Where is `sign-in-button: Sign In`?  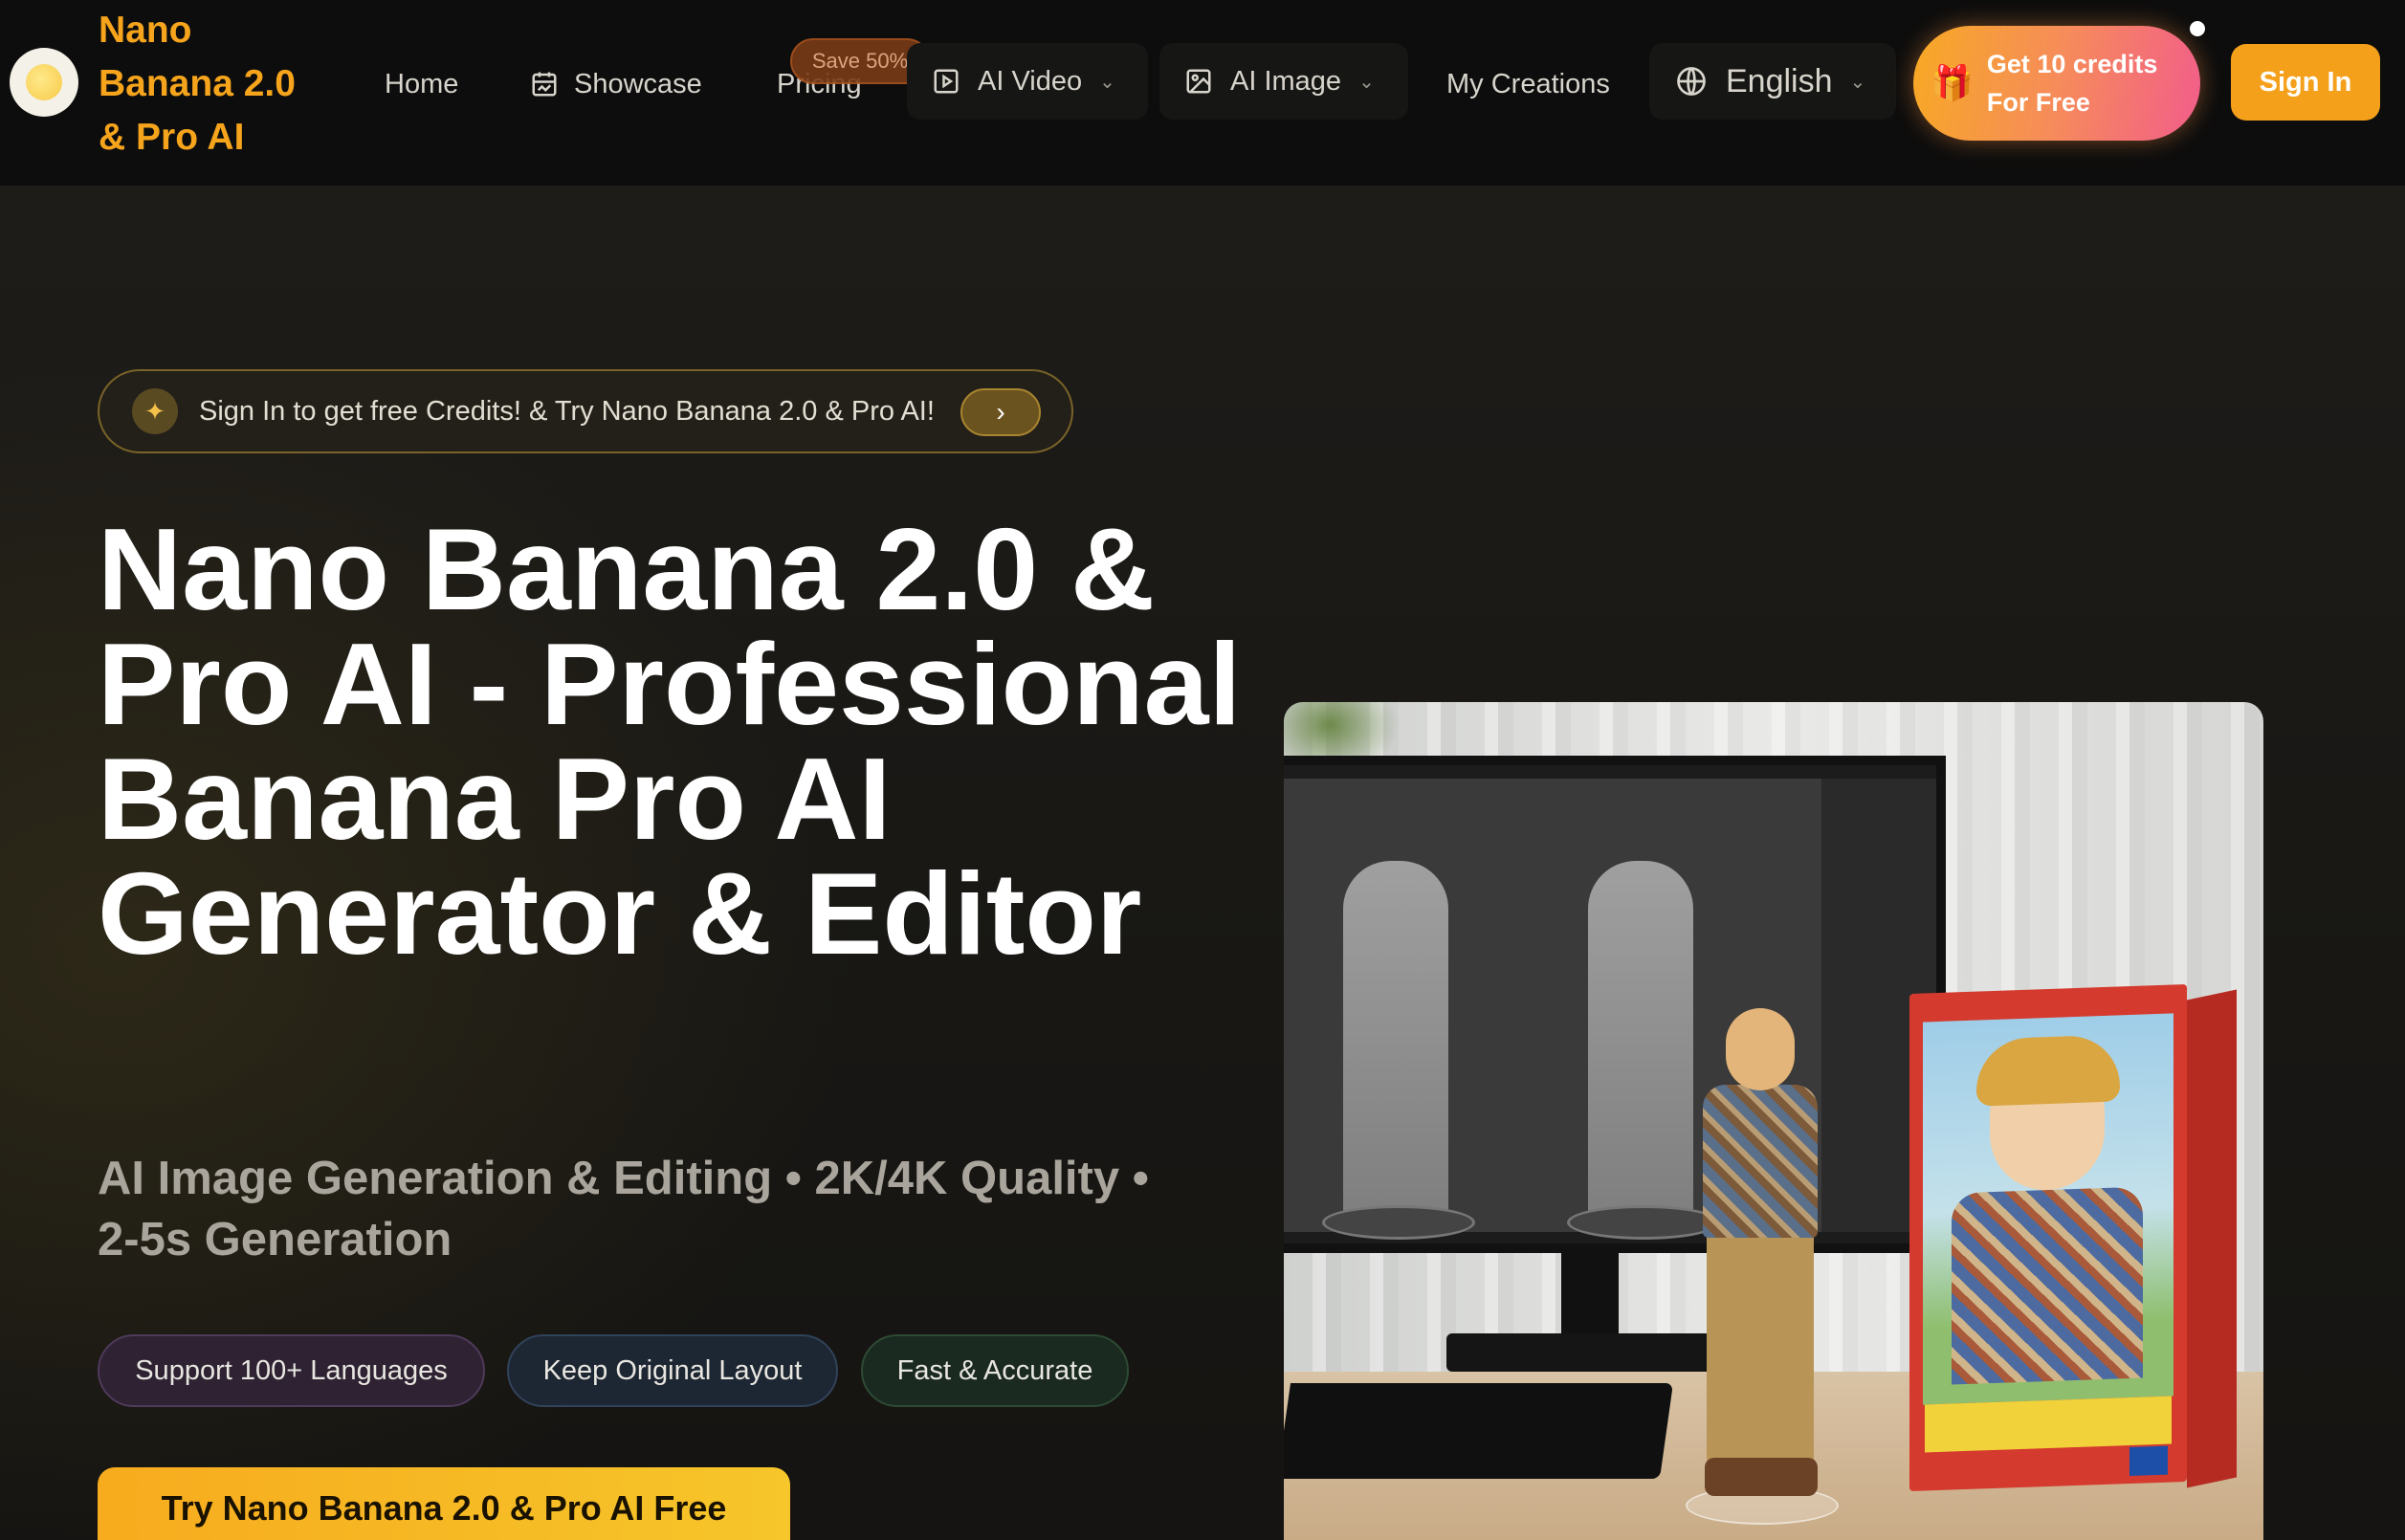 sign-in-button: Sign In is located at coordinates (2305, 82).